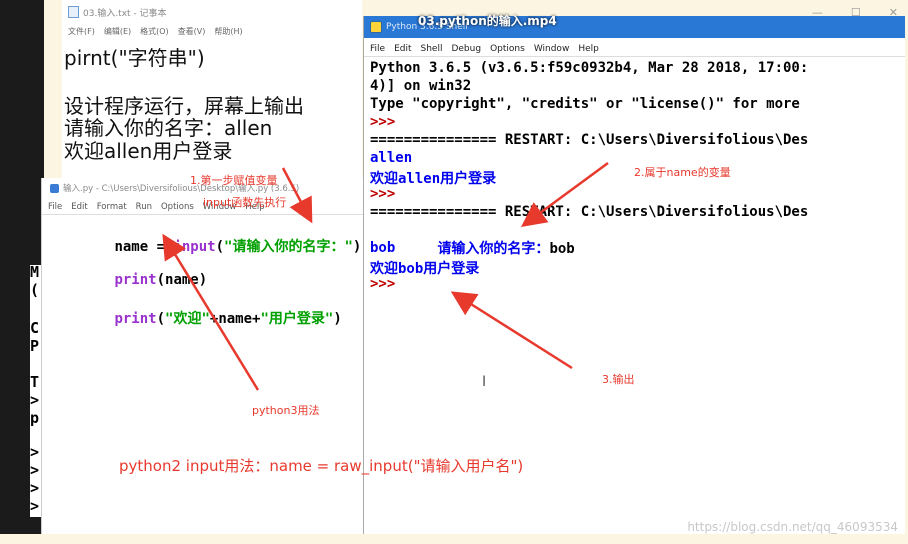 The height and width of the screenshot is (544, 908). I want to click on notepad-icon, so click(73, 12).